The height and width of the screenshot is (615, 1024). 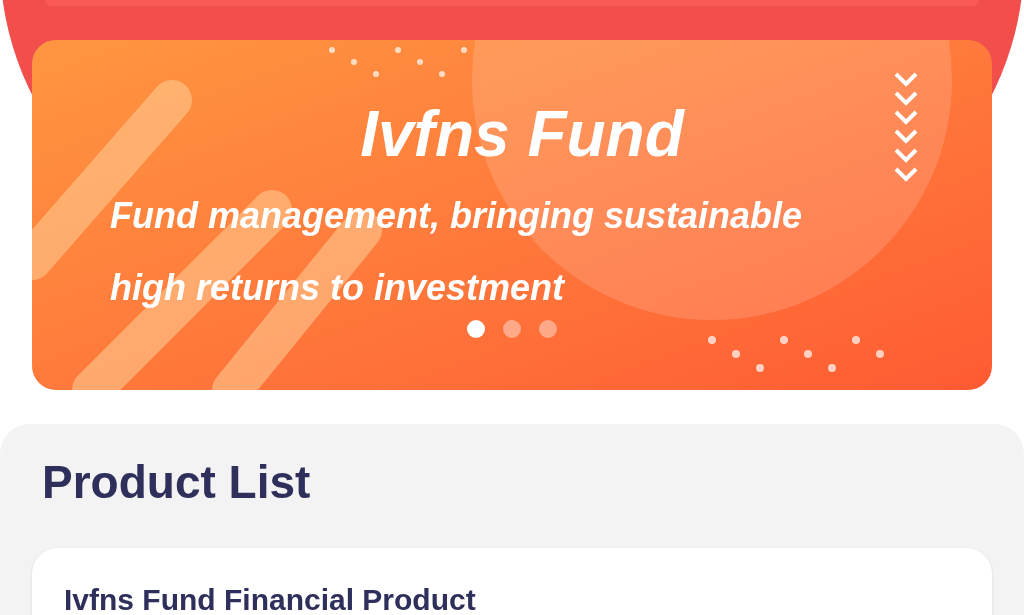 I want to click on section-title: Product List, so click(x=177, y=482).